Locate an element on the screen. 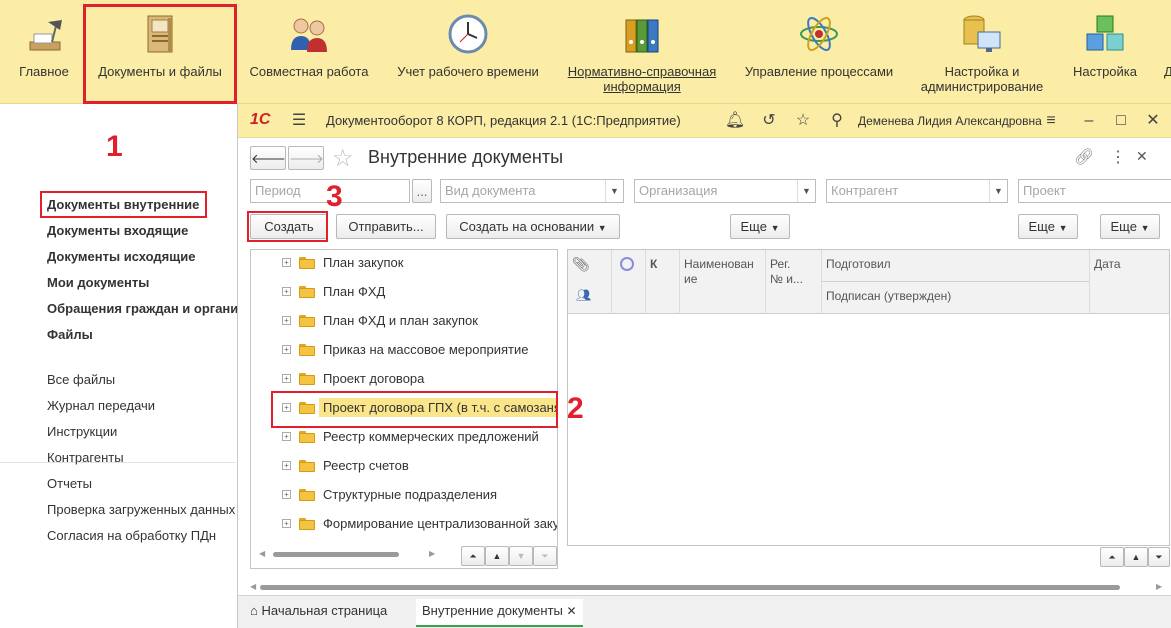 The width and height of the screenshot is (1171, 628). section-reference-info: Нормативно-справочная информация is located at coordinates (642, 52).